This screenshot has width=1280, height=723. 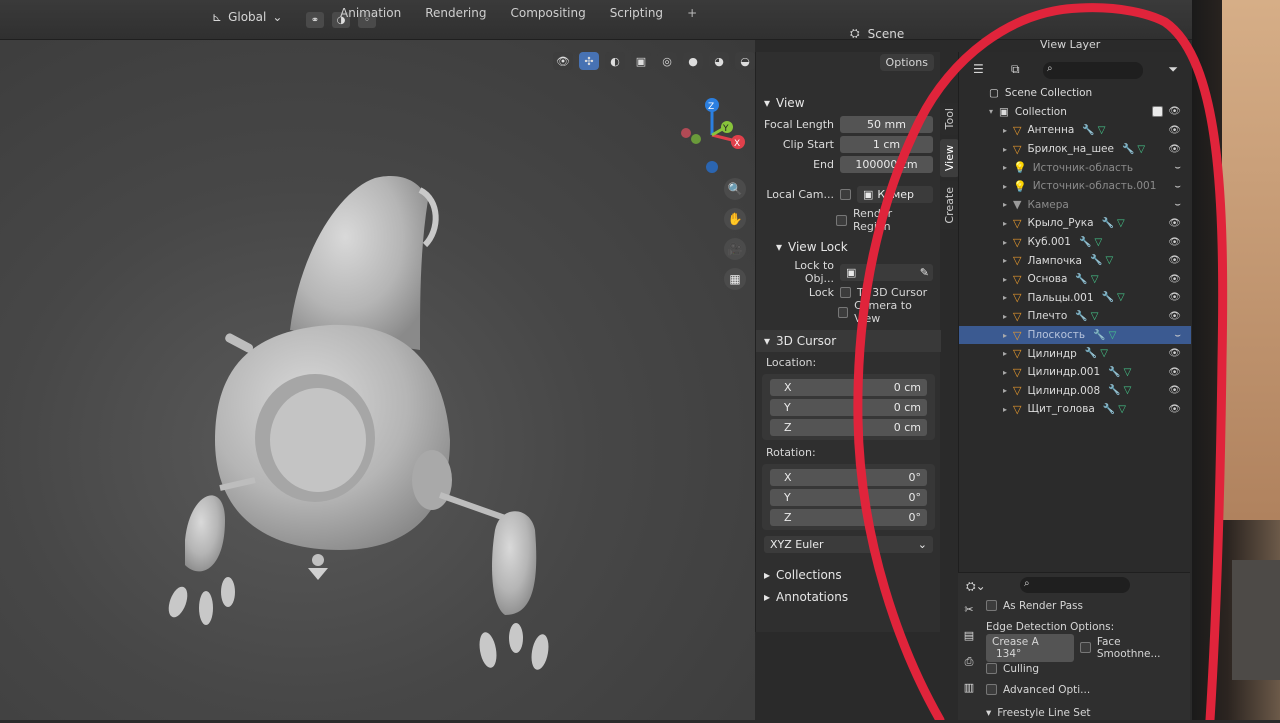 I want to click on filter-icon: ⏷, so click(x=1173, y=69).